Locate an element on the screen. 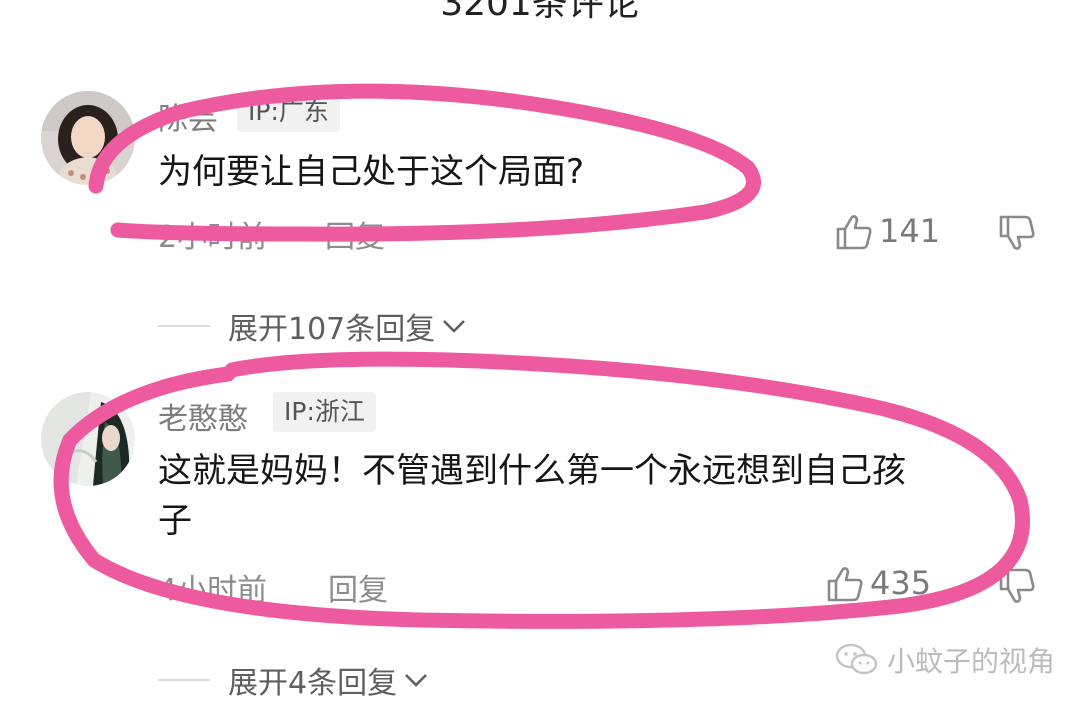 The width and height of the screenshot is (1080, 710). expand-replies-label: 展开107条回复 is located at coordinates (332, 329).